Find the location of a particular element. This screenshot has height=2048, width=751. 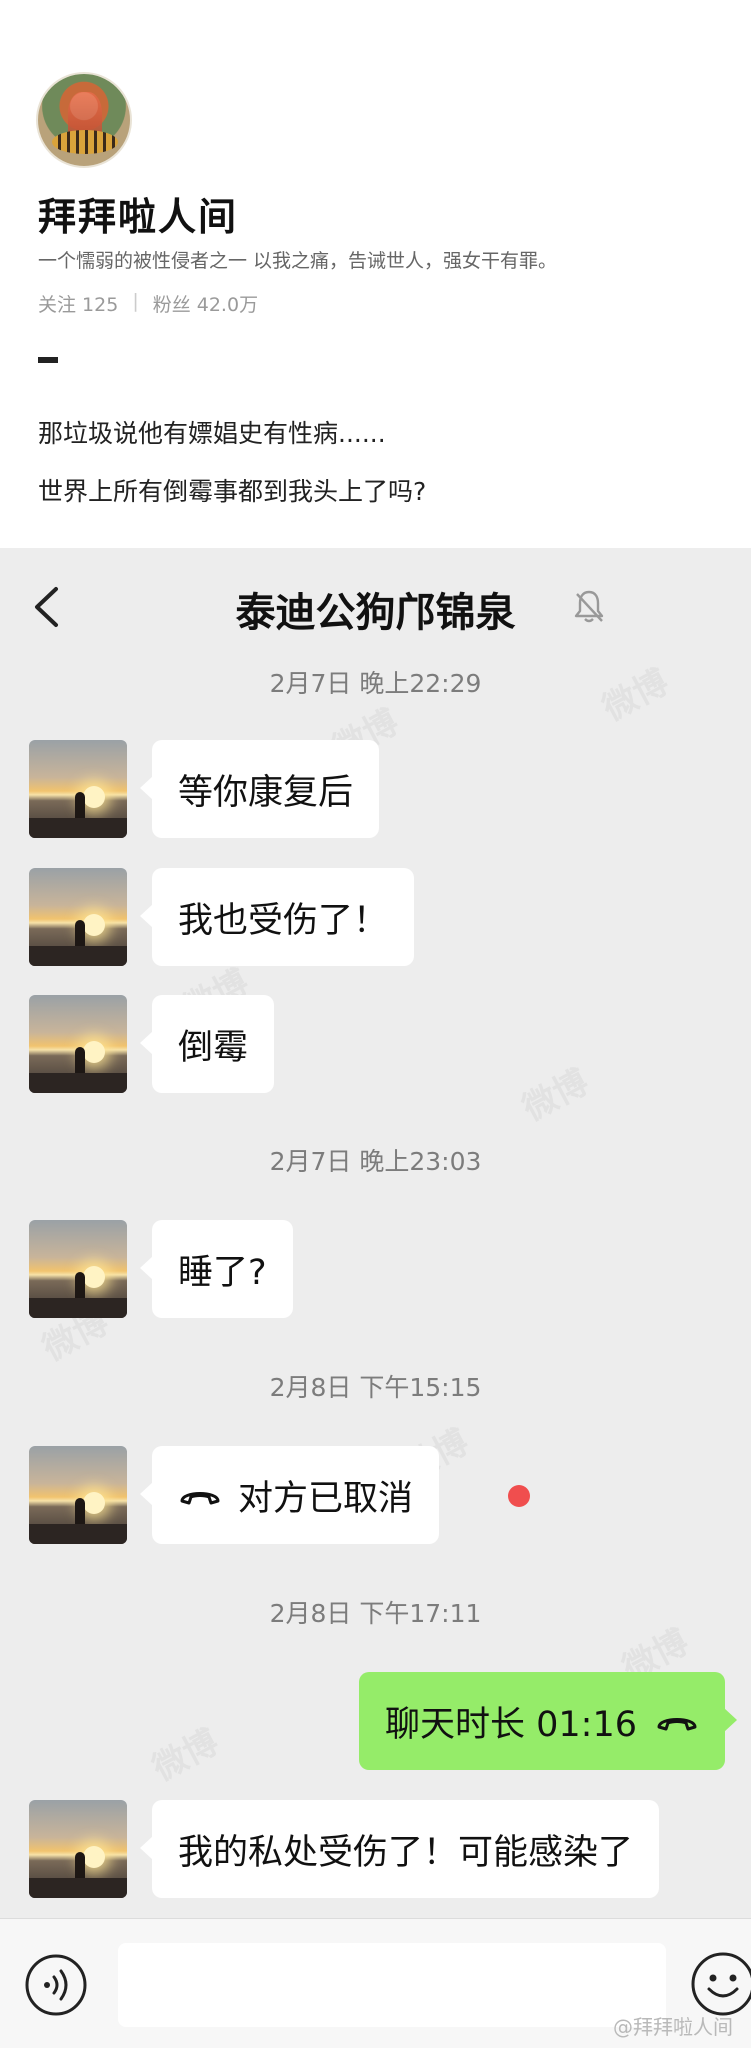

message-text: 睡了? is located at coordinates (222, 1272).